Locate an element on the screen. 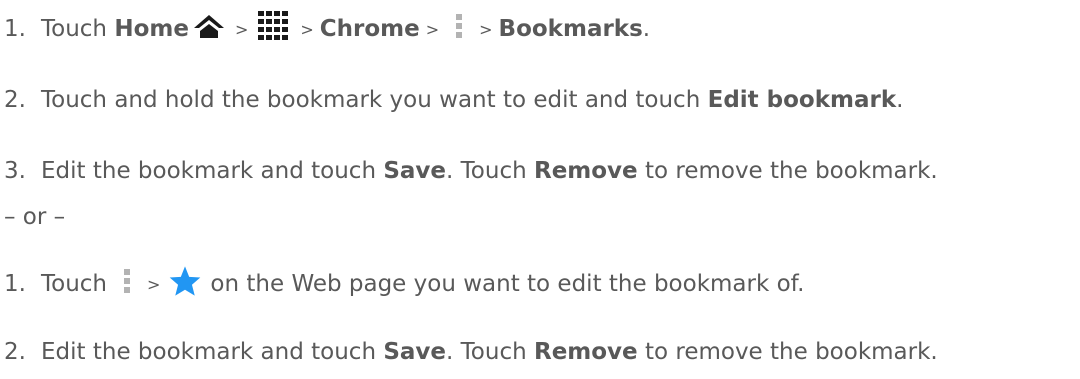  step-number: 3. is located at coordinates (15, 171).